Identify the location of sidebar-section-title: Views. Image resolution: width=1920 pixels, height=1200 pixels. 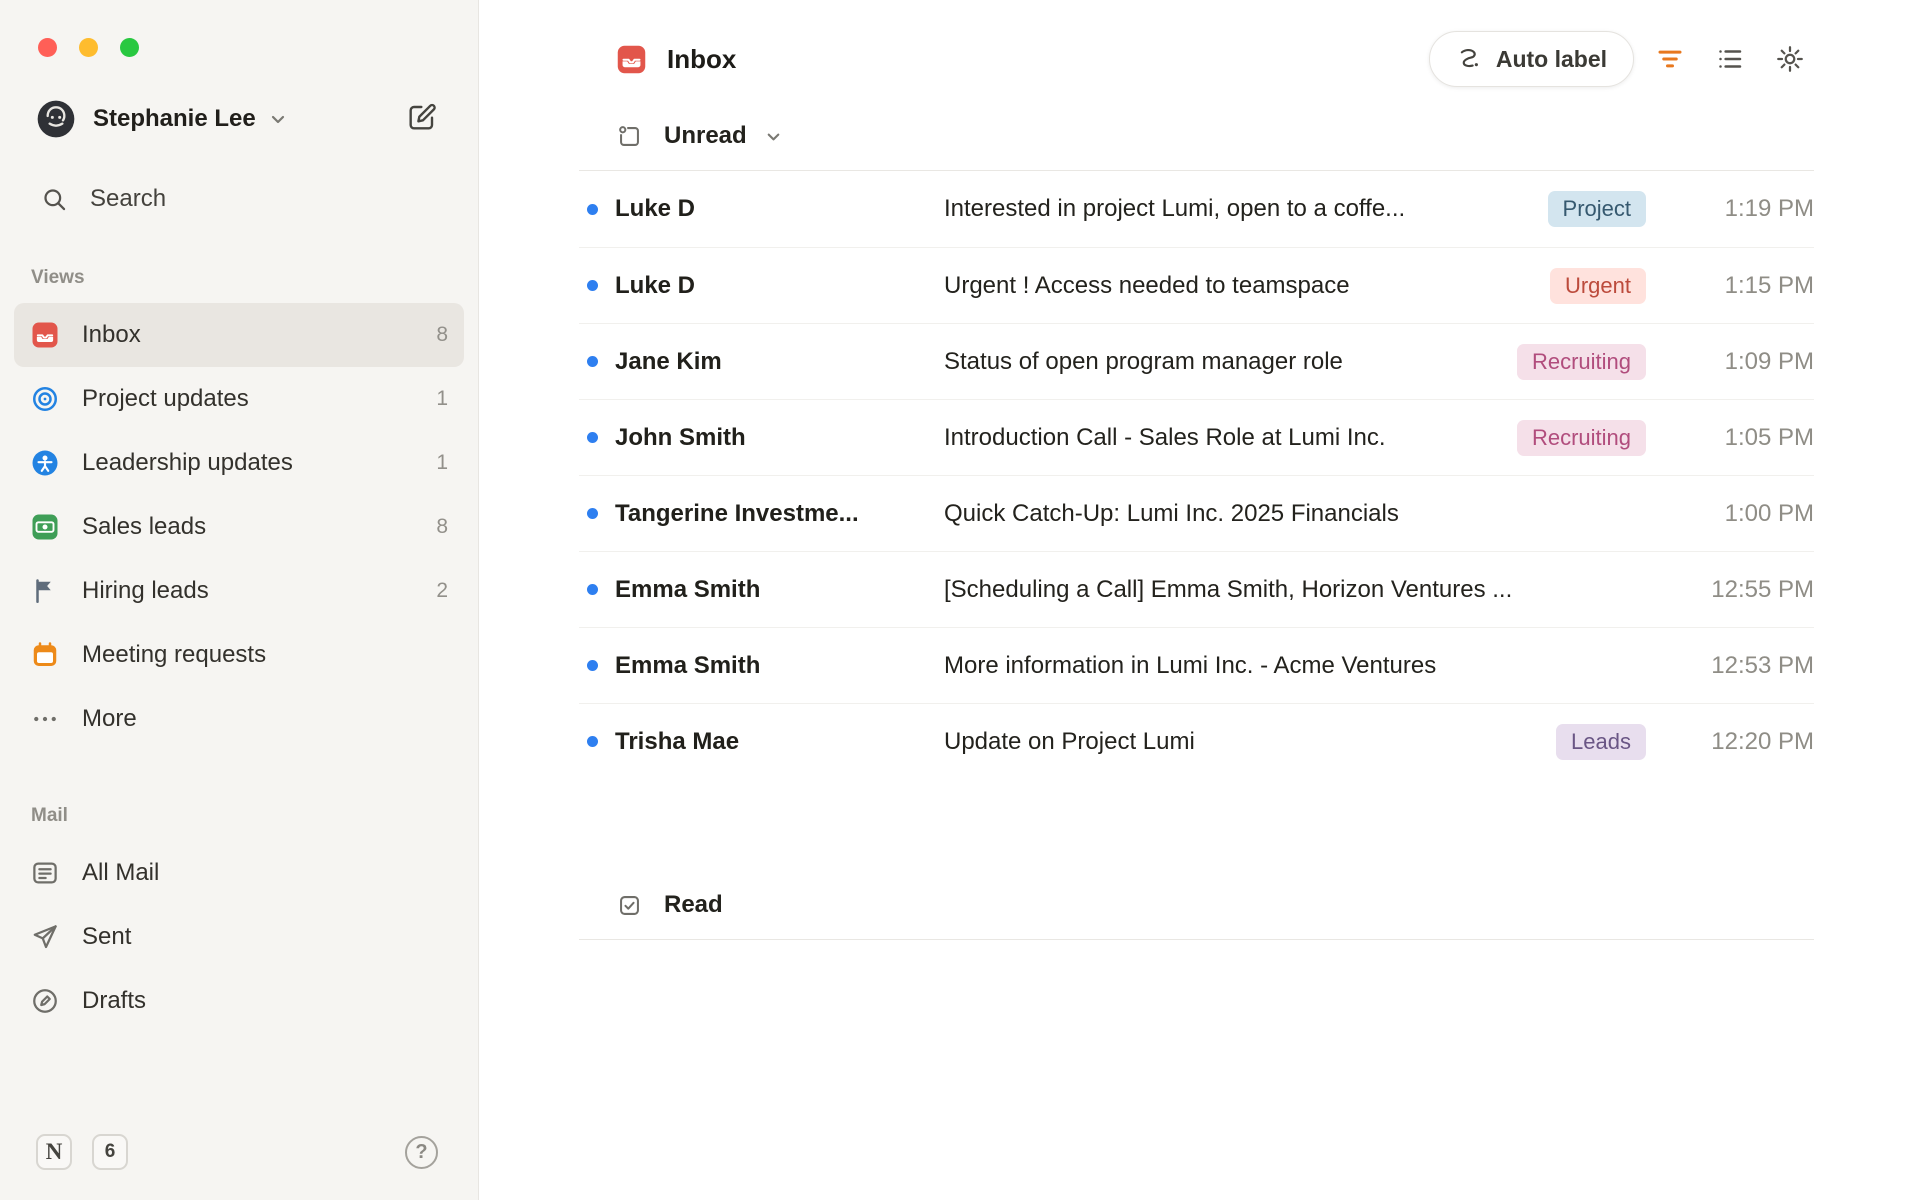
(58, 277).